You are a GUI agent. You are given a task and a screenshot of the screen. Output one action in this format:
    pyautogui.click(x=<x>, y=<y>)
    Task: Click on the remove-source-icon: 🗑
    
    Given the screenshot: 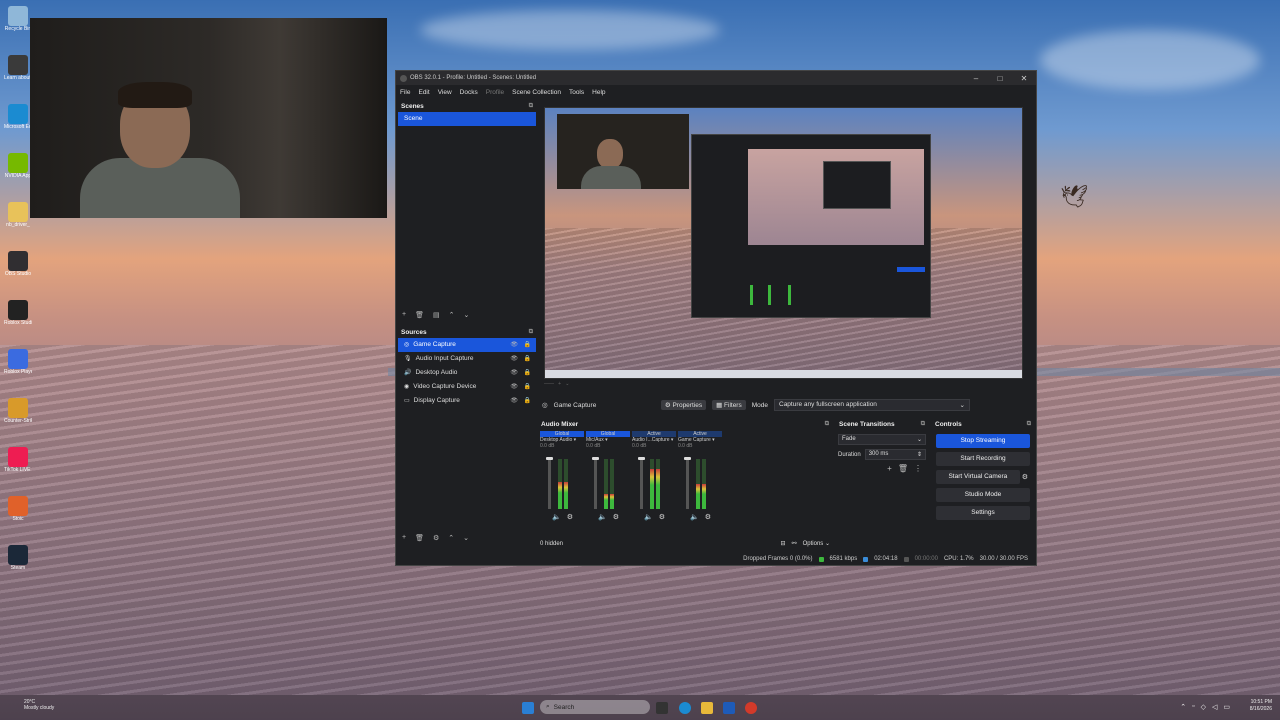 What is the action you would take?
    pyautogui.click(x=419, y=538)
    